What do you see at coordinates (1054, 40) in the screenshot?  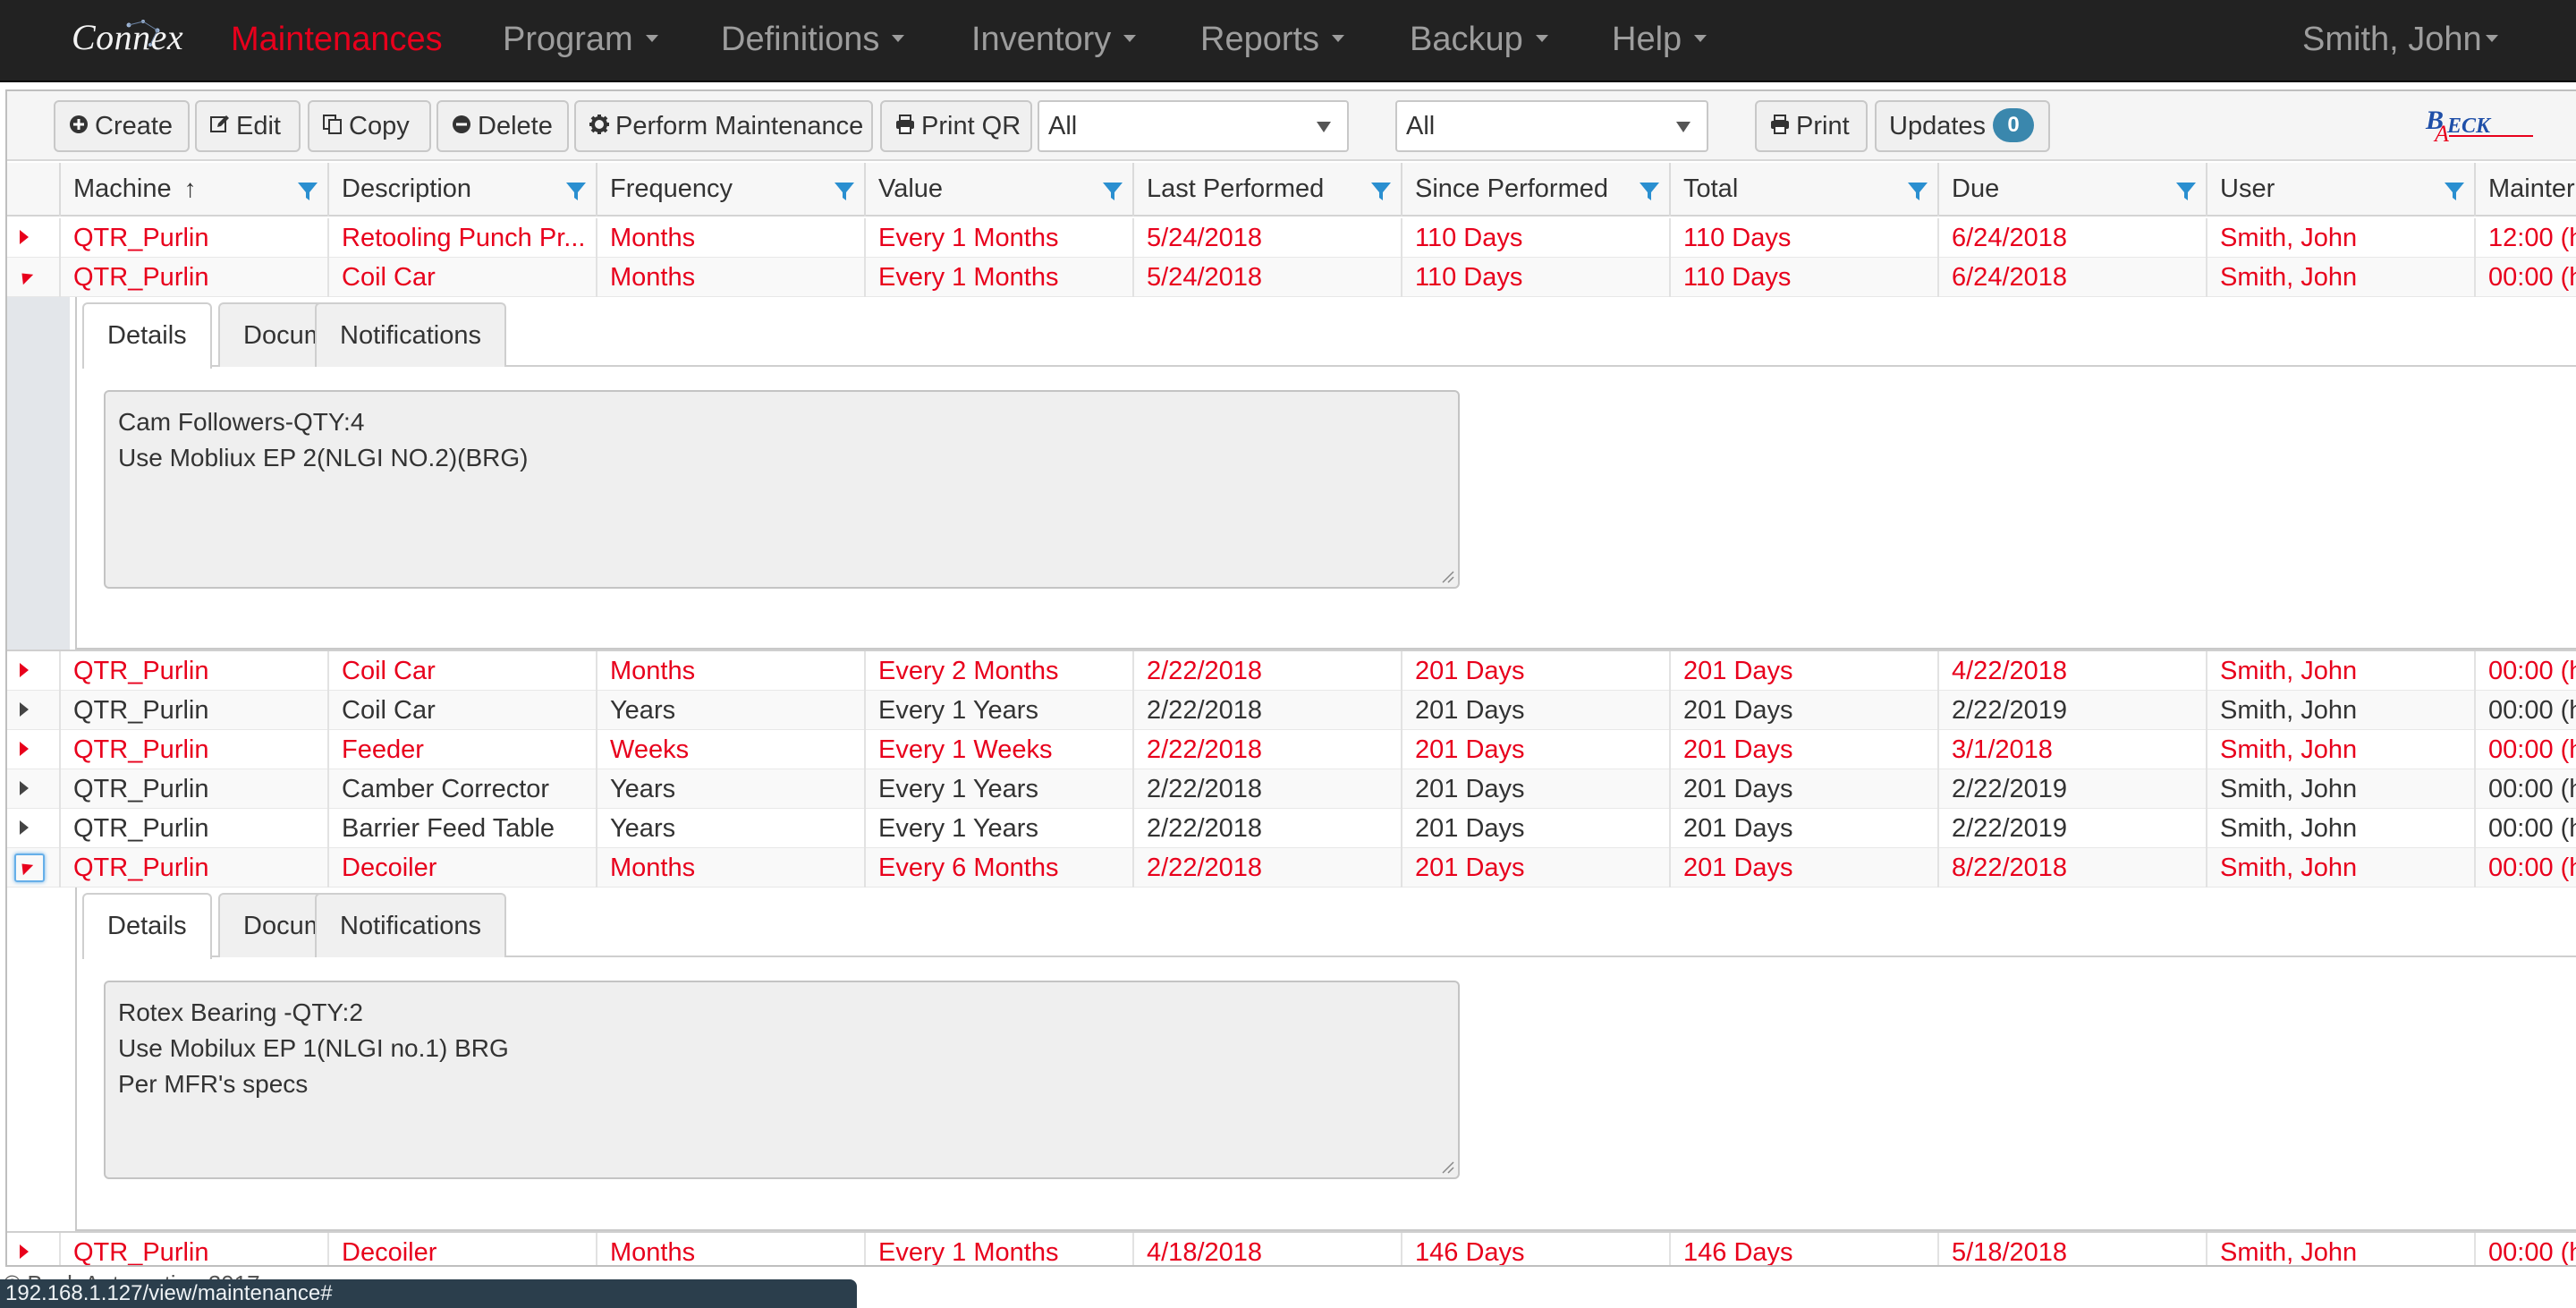 I see `nav-inventory: Inventory` at bounding box center [1054, 40].